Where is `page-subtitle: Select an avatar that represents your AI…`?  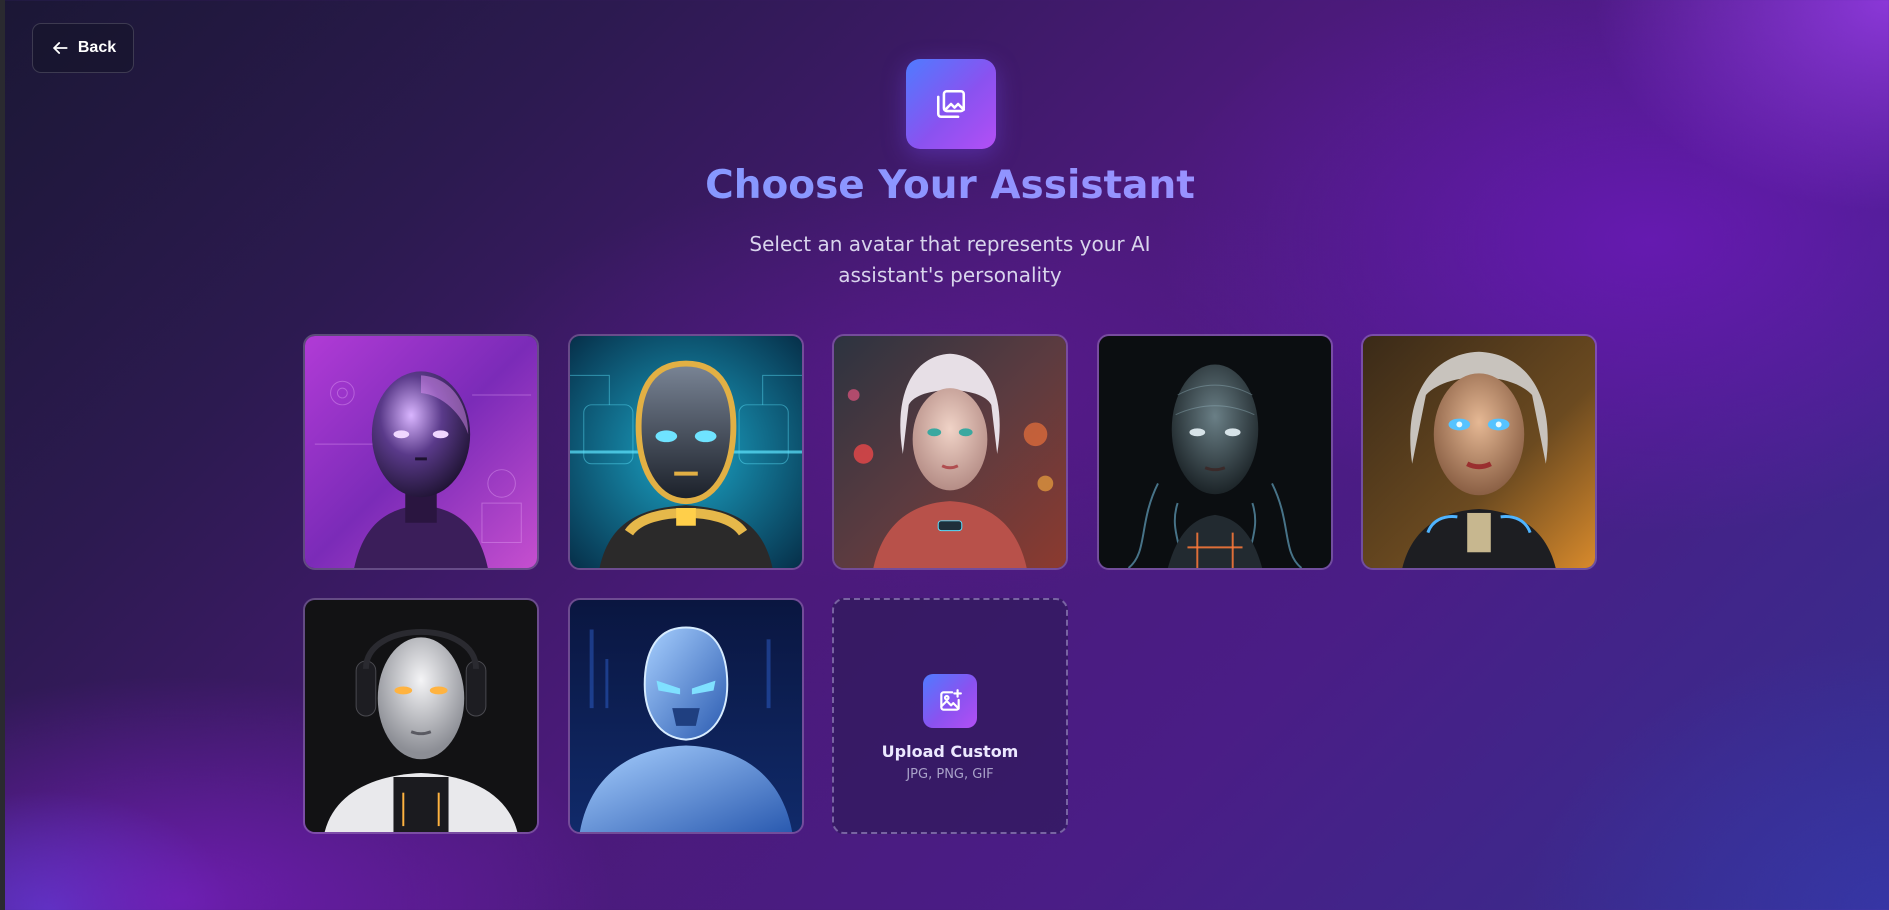 page-subtitle: Select an avatar that represents your AI… is located at coordinates (950, 259).